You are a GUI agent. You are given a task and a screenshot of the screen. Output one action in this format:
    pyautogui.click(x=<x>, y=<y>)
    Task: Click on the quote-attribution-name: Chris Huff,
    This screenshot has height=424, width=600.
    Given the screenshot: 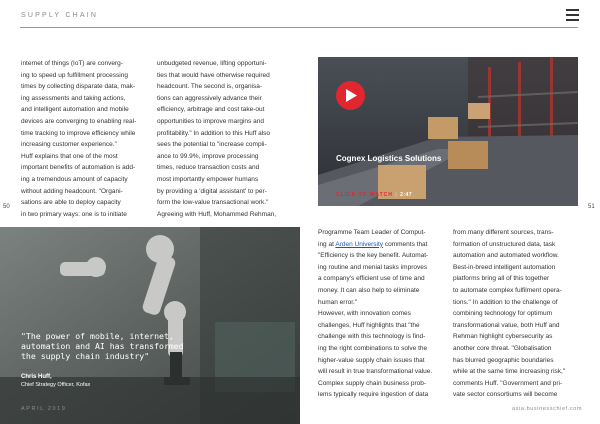 What is the action you would take?
    pyautogui.click(x=36, y=377)
    